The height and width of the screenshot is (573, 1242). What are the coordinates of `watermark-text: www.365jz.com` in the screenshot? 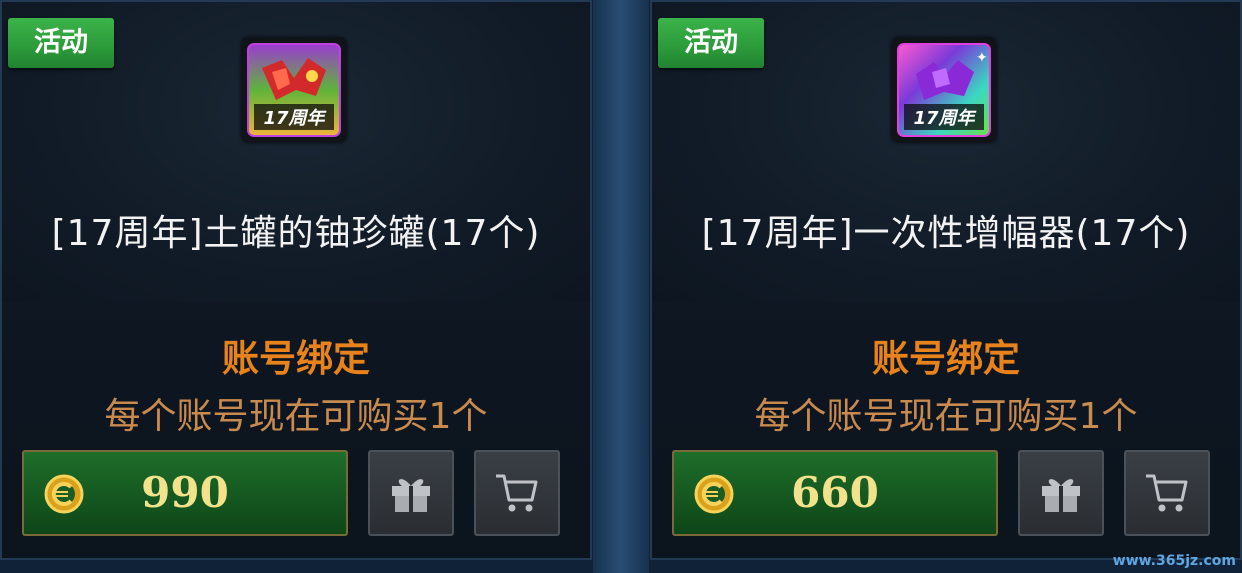 It's located at (1174, 561).